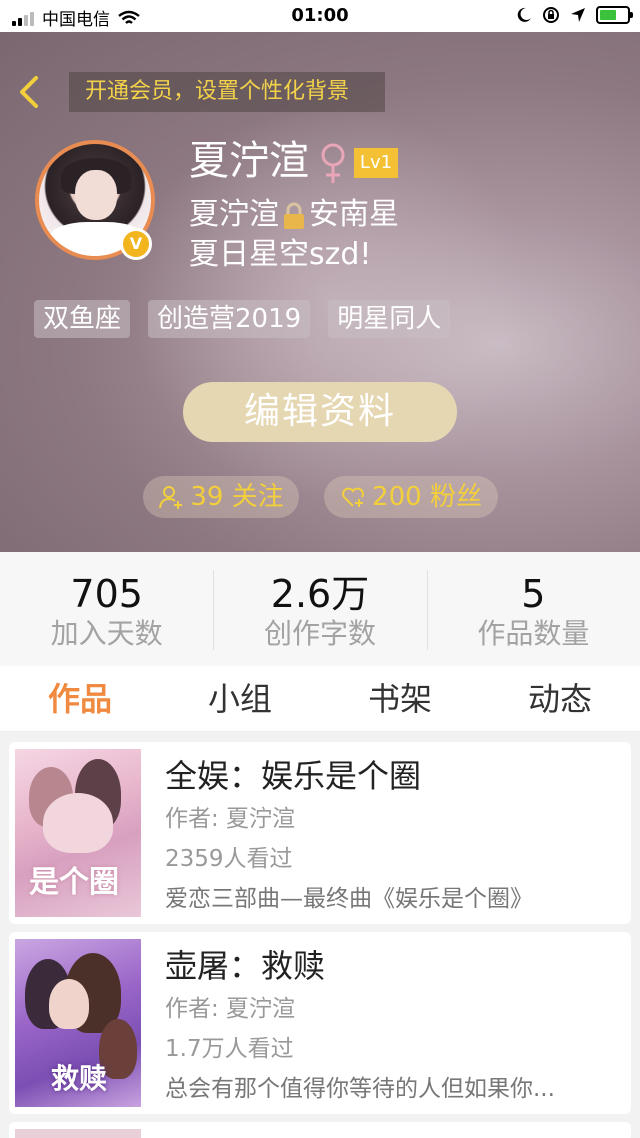 Image resolution: width=640 pixels, height=1138 pixels. I want to click on stat-value: 2.6万, so click(320, 594).